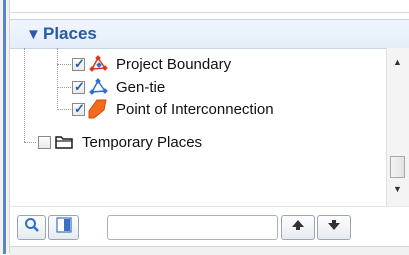 The height and width of the screenshot is (255, 409). What do you see at coordinates (44, 142) in the screenshot?
I see `temporary-places-checkbox` at bounding box center [44, 142].